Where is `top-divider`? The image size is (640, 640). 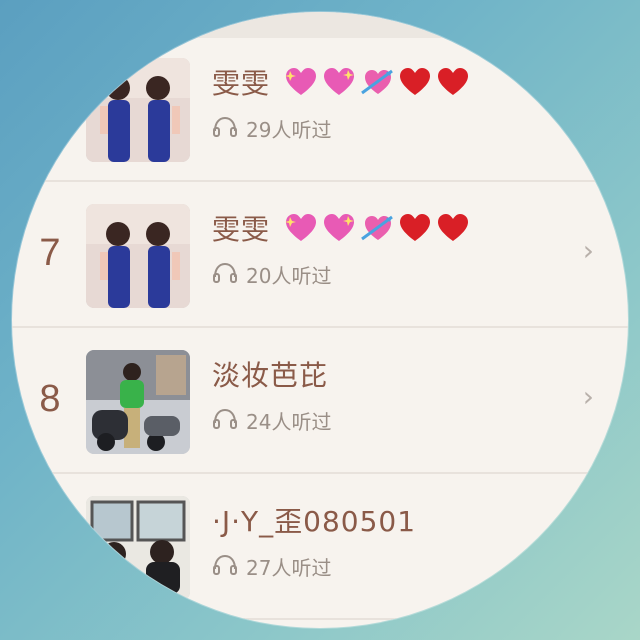
top-divider is located at coordinates (320, 25).